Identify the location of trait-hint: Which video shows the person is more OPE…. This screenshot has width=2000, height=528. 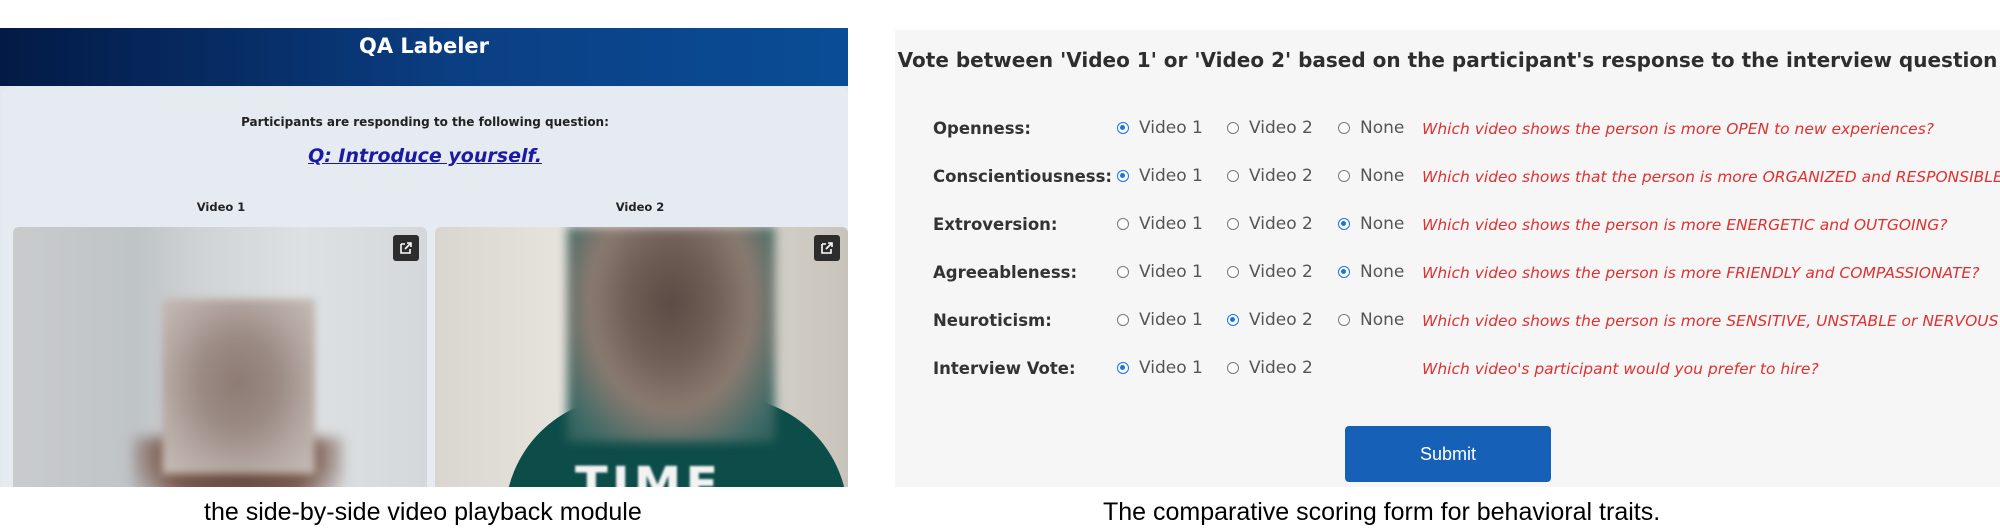
(1678, 129).